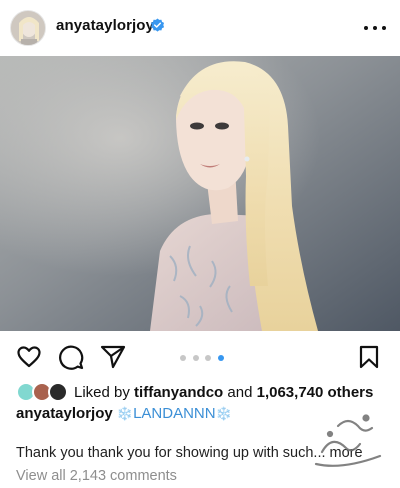 This screenshot has height=488, width=400. I want to click on bookmark-icon, so click(369, 357).